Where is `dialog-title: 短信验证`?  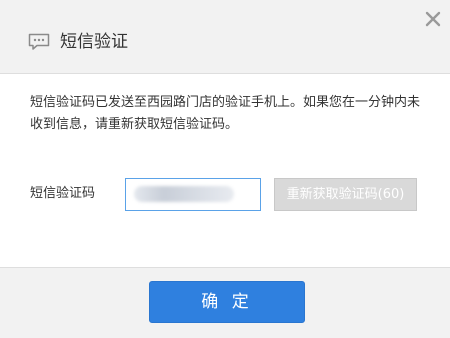 dialog-title: 短信验证 is located at coordinates (94, 42).